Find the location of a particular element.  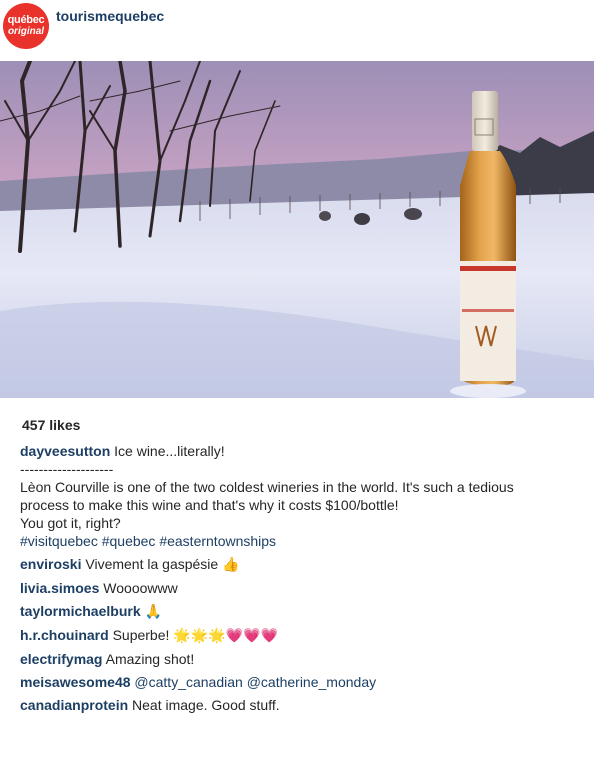

avatar: québec original is located at coordinates (26, 26).